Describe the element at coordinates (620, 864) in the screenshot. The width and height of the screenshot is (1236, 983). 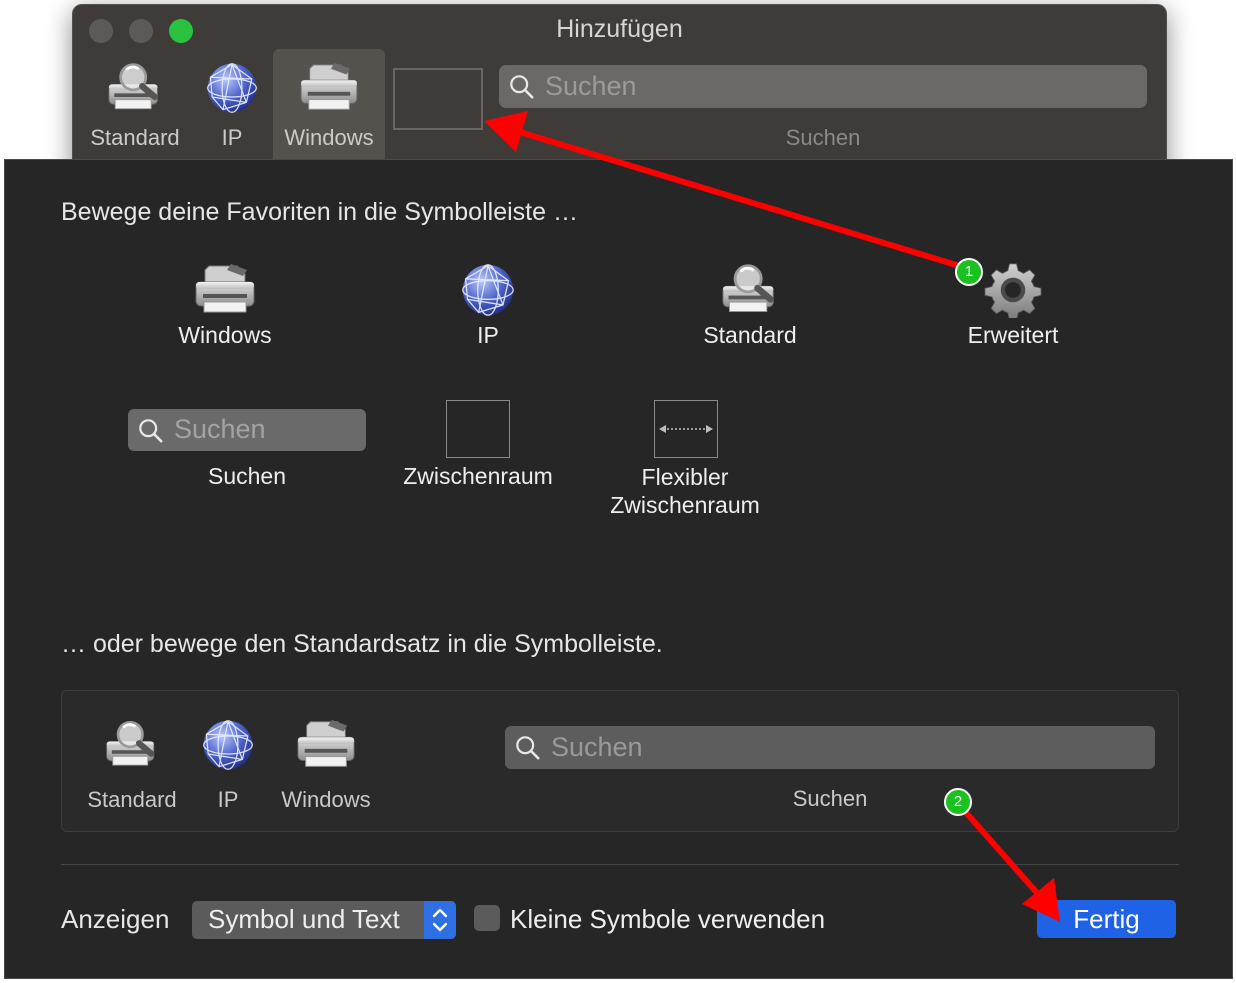
I see `divider` at that location.